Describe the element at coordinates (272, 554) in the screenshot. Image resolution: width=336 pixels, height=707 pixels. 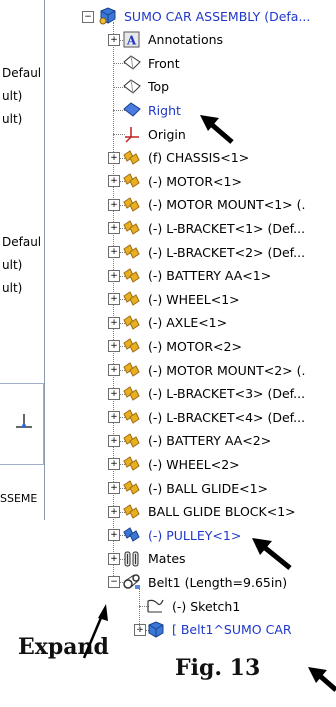
I see `arrow-pulley-icon` at that location.